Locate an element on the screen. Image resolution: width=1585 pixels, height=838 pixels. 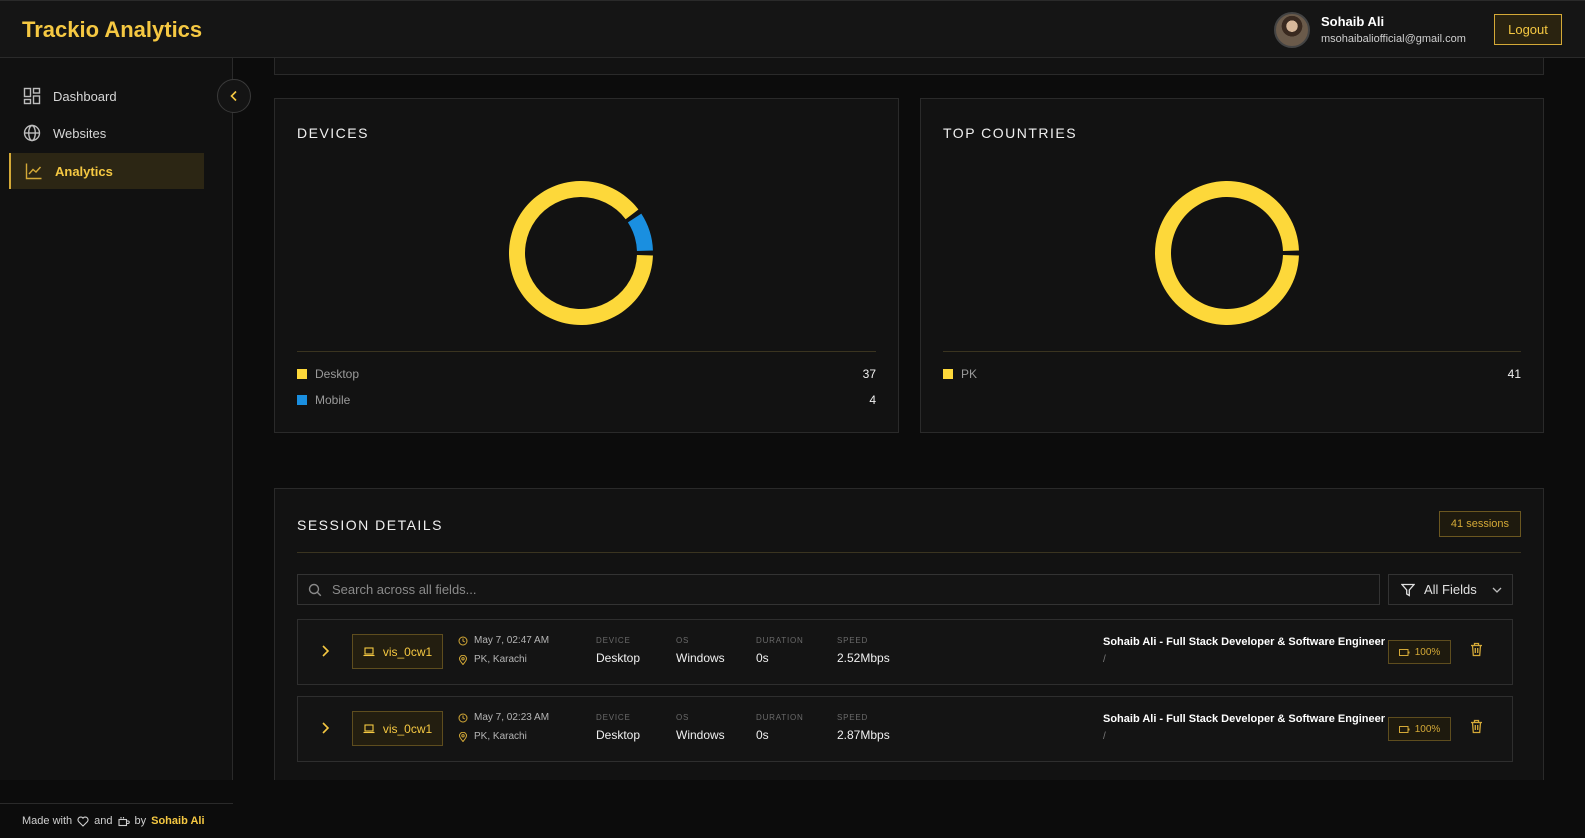
dashboard-icon is located at coordinates (32, 96).